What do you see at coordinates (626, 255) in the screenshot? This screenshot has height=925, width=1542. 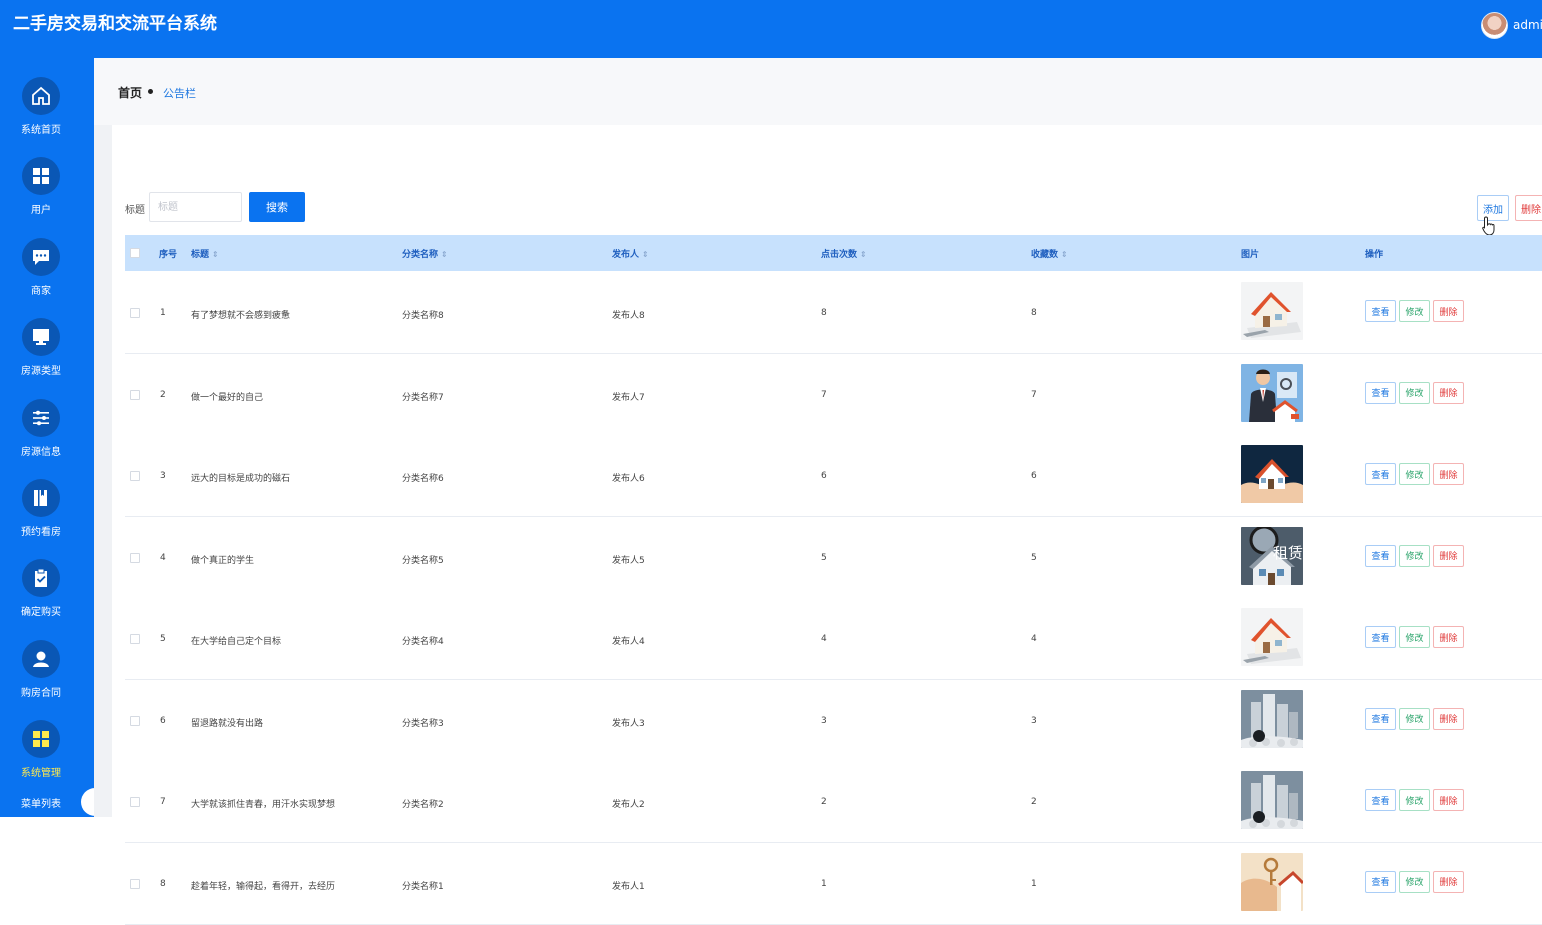 I see `column-header-label: 发布人` at bounding box center [626, 255].